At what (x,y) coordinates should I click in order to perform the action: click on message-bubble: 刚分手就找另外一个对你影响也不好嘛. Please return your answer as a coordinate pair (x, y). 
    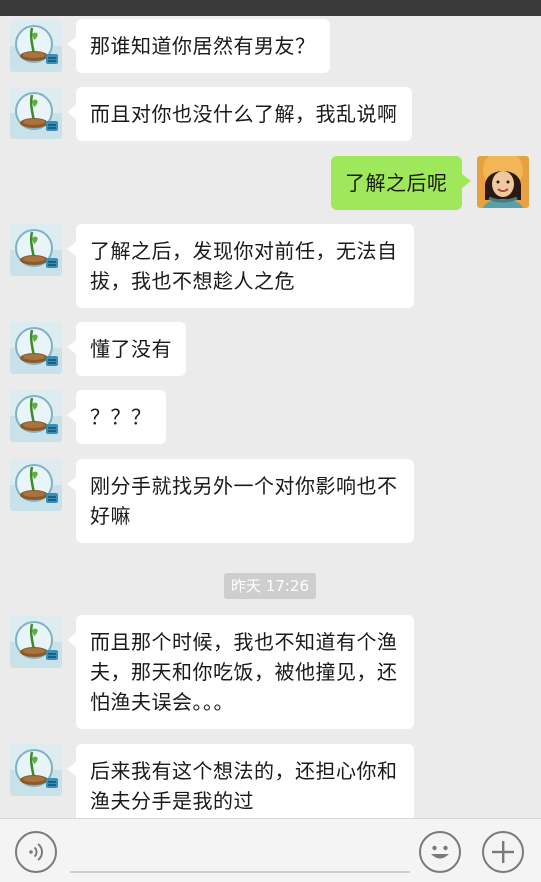
    Looking at the image, I should click on (240, 501).